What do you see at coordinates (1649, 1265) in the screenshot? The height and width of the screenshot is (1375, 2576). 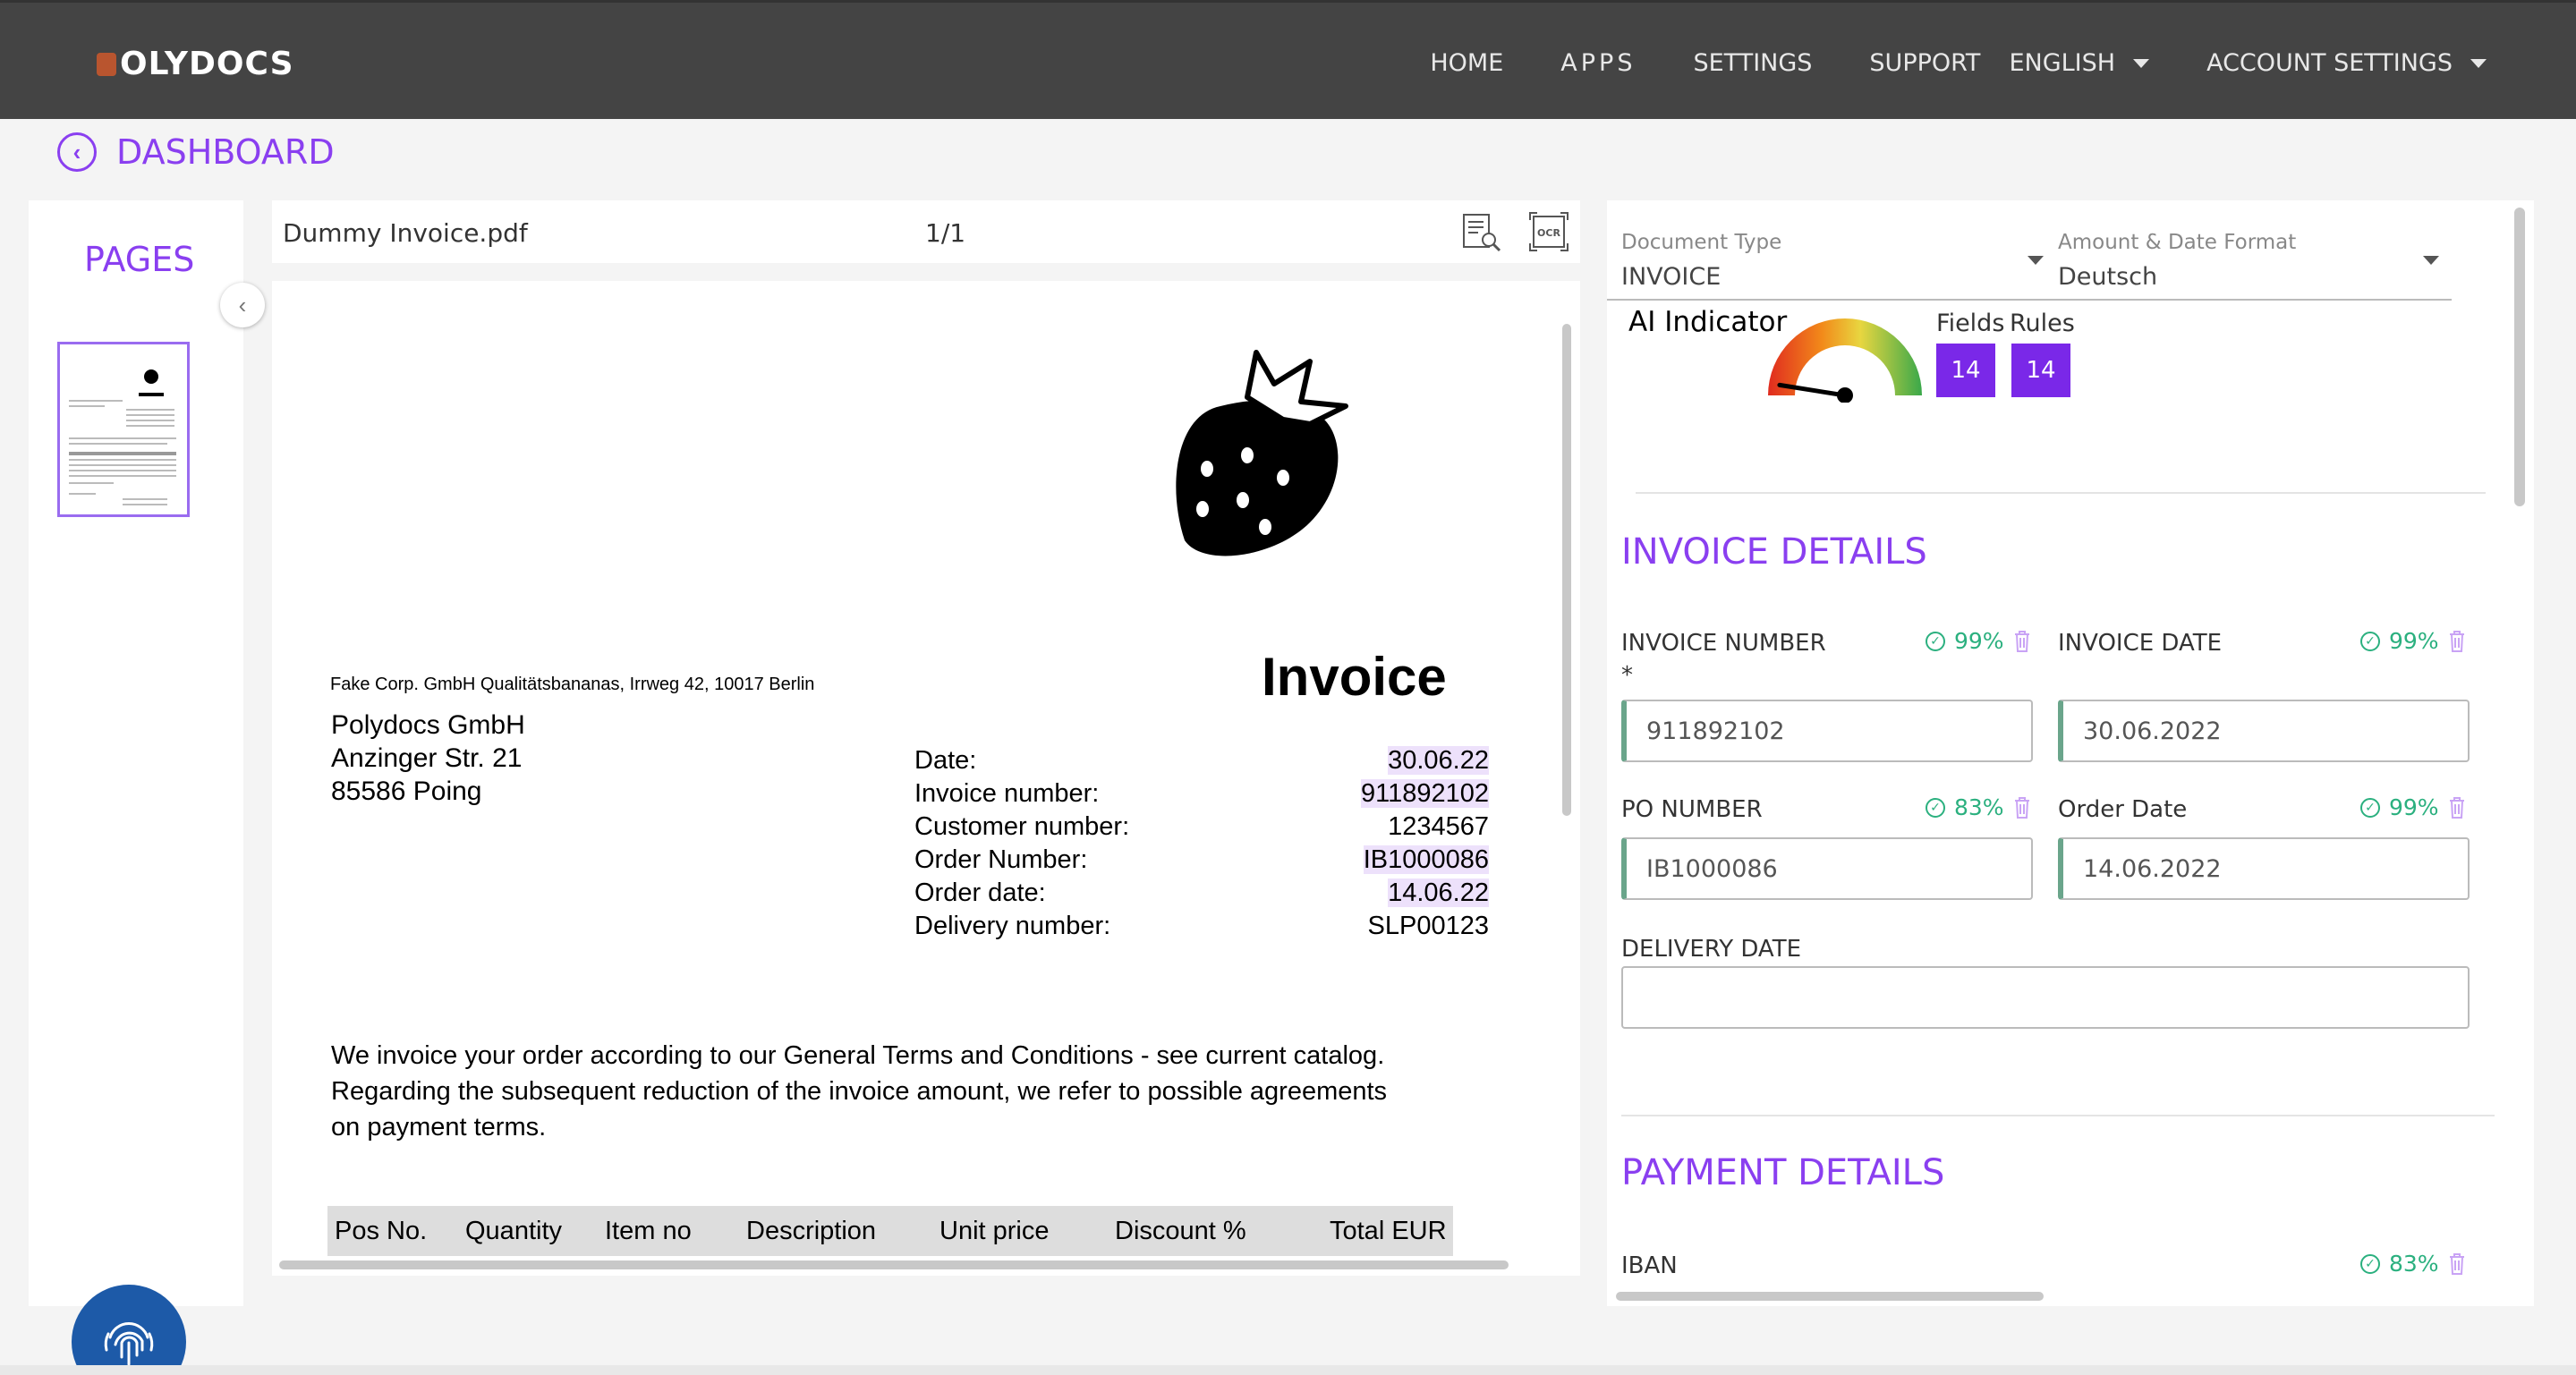 I see `iban-label: IBAN` at bounding box center [1649, 1265].